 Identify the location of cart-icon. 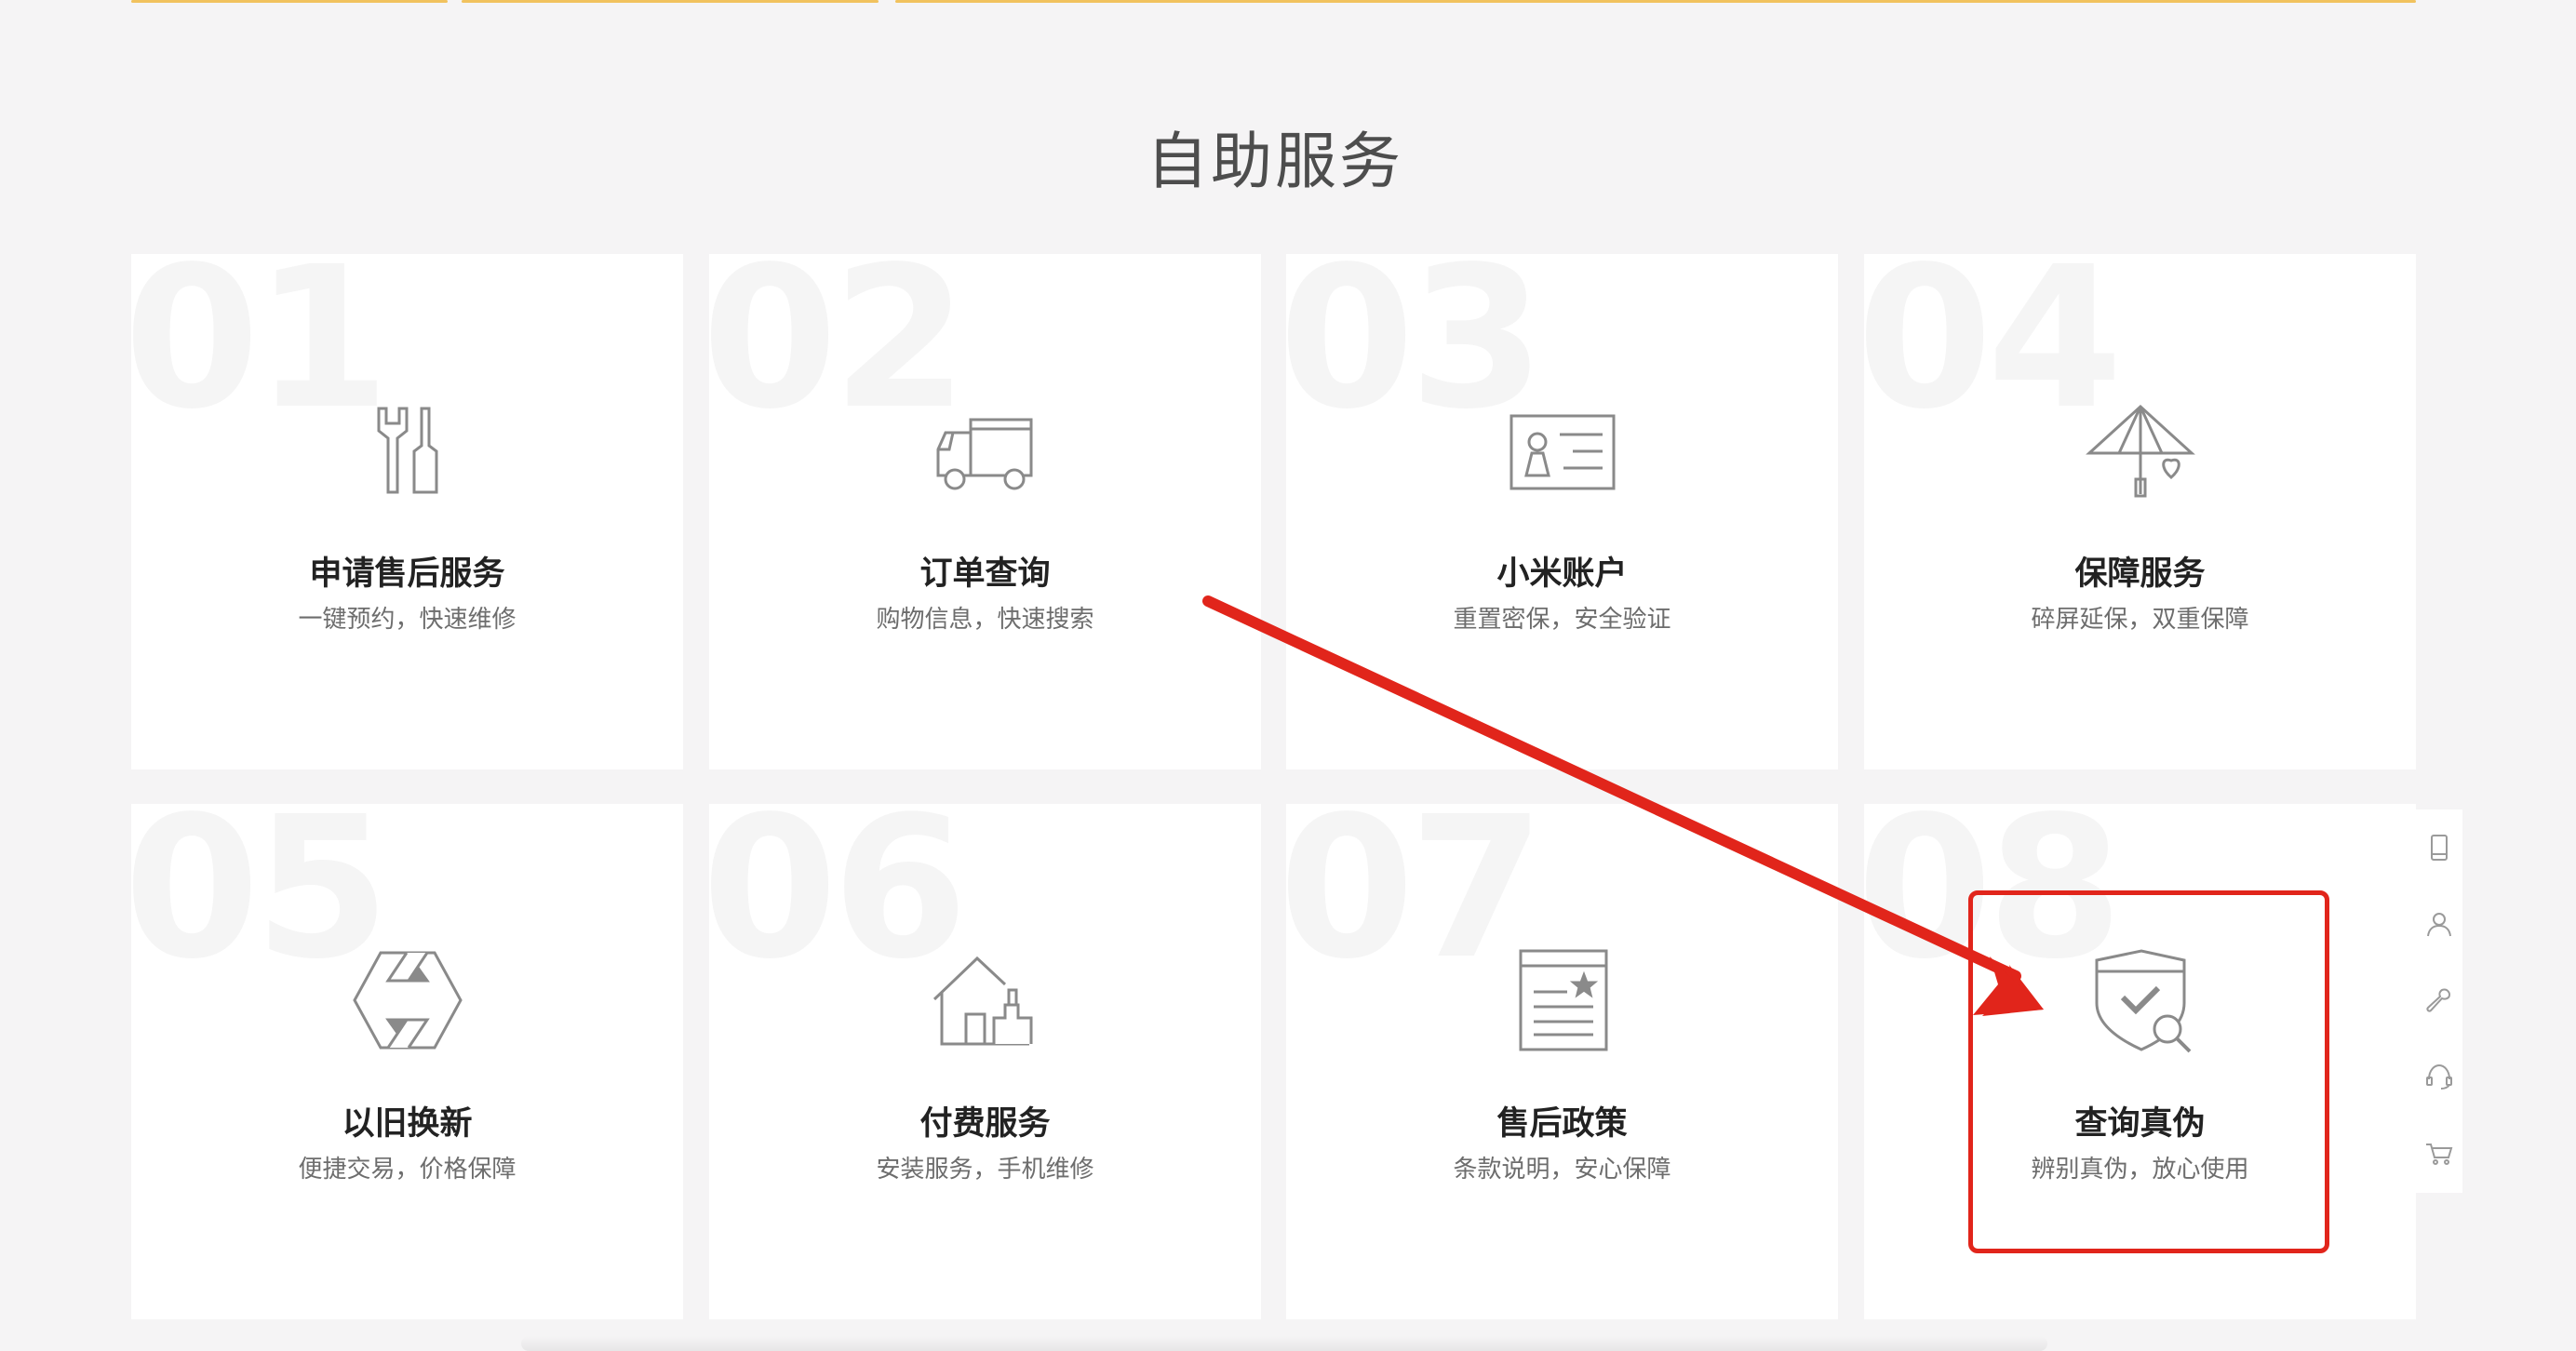
(2439, 1154).